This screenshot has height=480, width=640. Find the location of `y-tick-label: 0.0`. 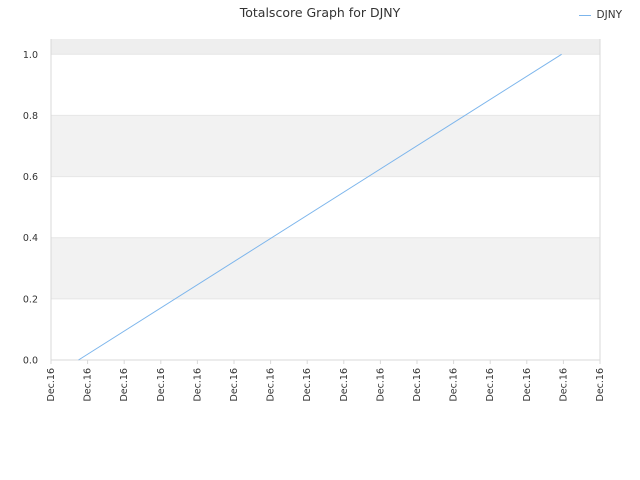

y-tick-label: 0.0 is located at coordinates (30, 361).